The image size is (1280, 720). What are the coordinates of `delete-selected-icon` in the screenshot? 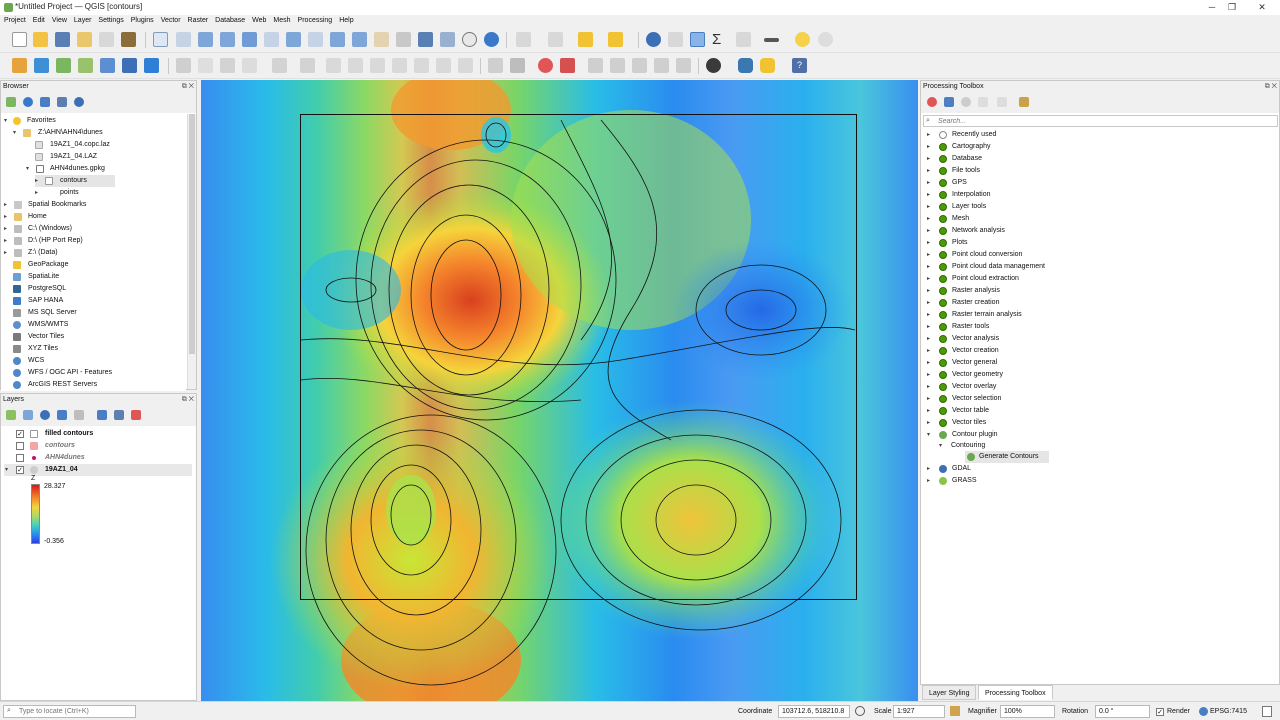 It's located at (333, 65).